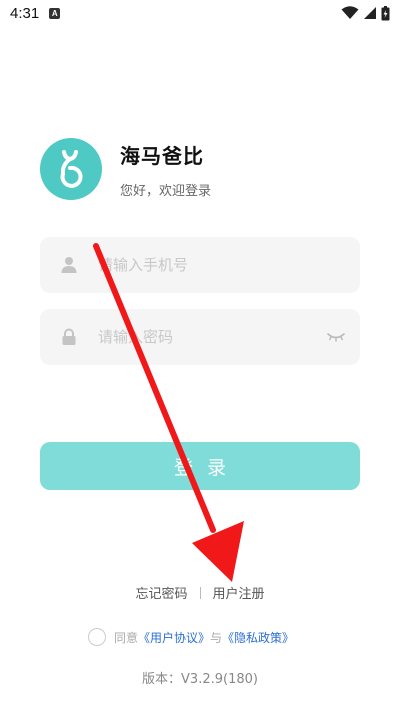 This screenshot has height=710, width=400. Describe the element at coordinates (162, 156) in the screenshot. I see `app-name: 海马爸比` at that location.